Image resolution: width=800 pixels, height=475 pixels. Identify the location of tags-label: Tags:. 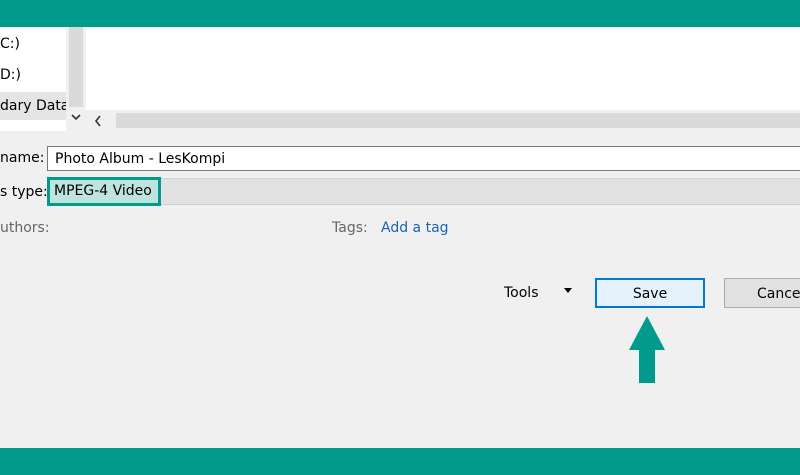
(350, 228).